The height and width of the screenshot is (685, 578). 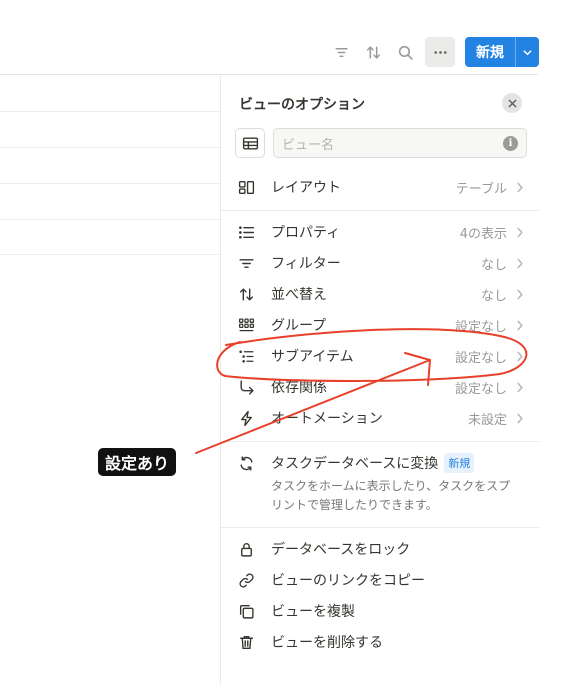 What do you see at coordinates (440, 52) in the screenshot?
I see `more-icon` at bounding box center [440, 52].